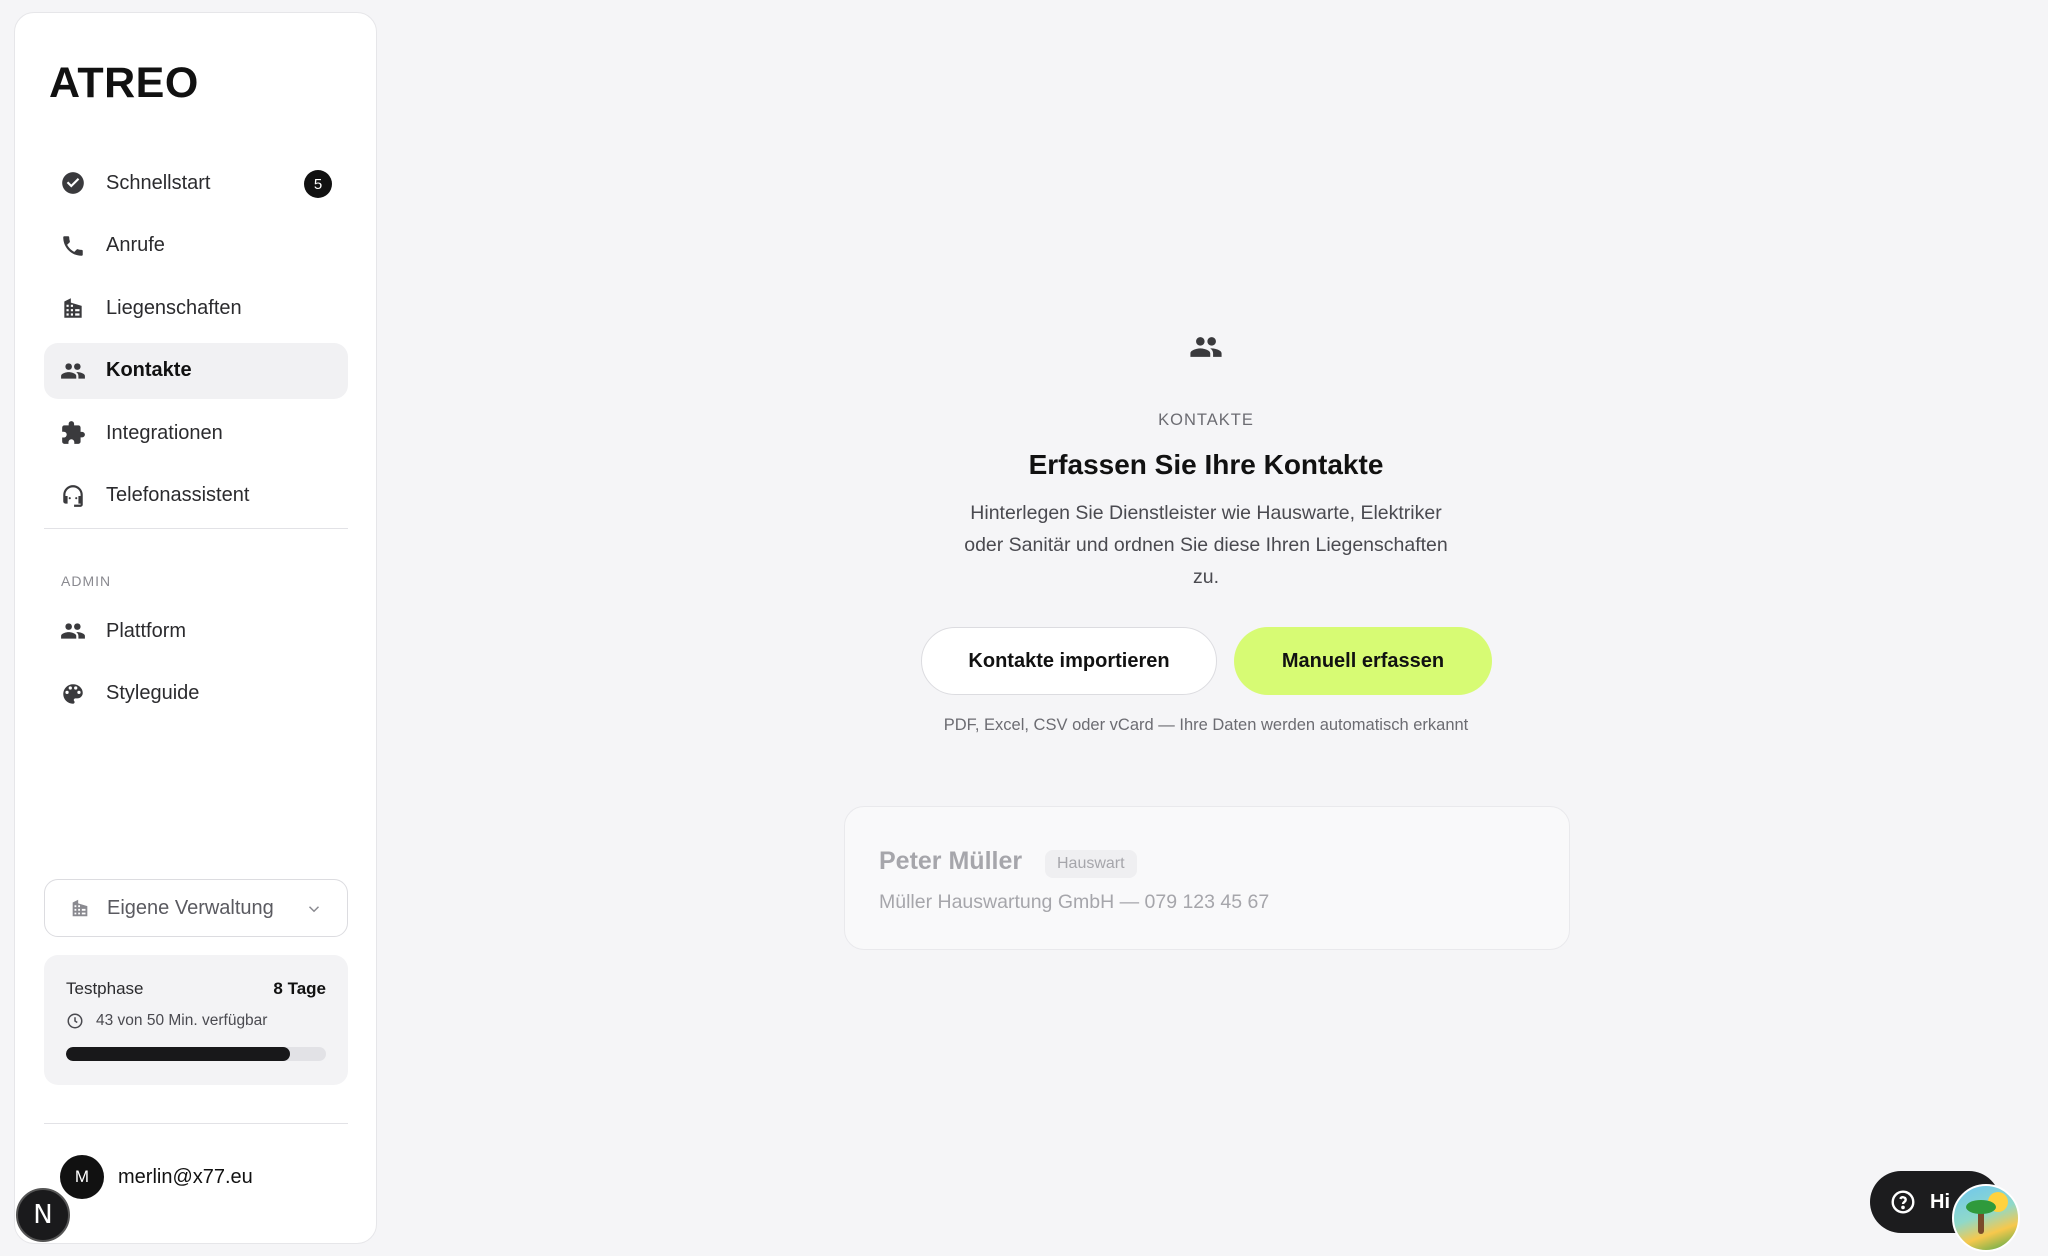 Image resolution: width=2048 pixels, height=1256 pixels. Describe the element at coordinates (82, 1177) in the screenshot. I see `avatar: M` at that location.